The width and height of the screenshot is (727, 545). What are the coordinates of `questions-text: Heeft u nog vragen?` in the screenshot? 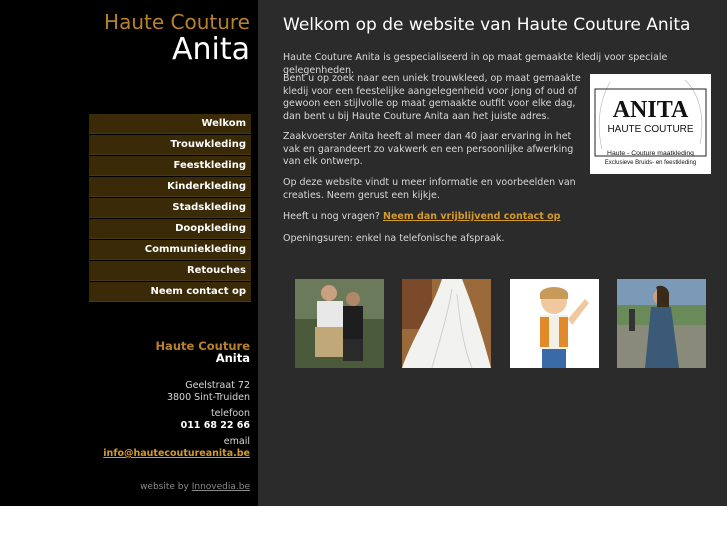 It's located at (333, 216).